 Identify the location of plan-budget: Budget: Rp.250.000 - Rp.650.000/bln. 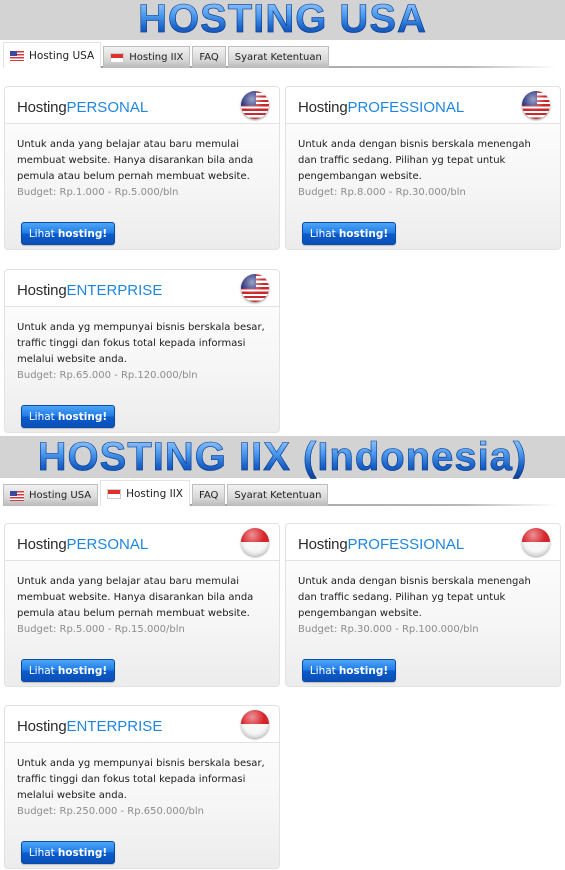
(110, 811).